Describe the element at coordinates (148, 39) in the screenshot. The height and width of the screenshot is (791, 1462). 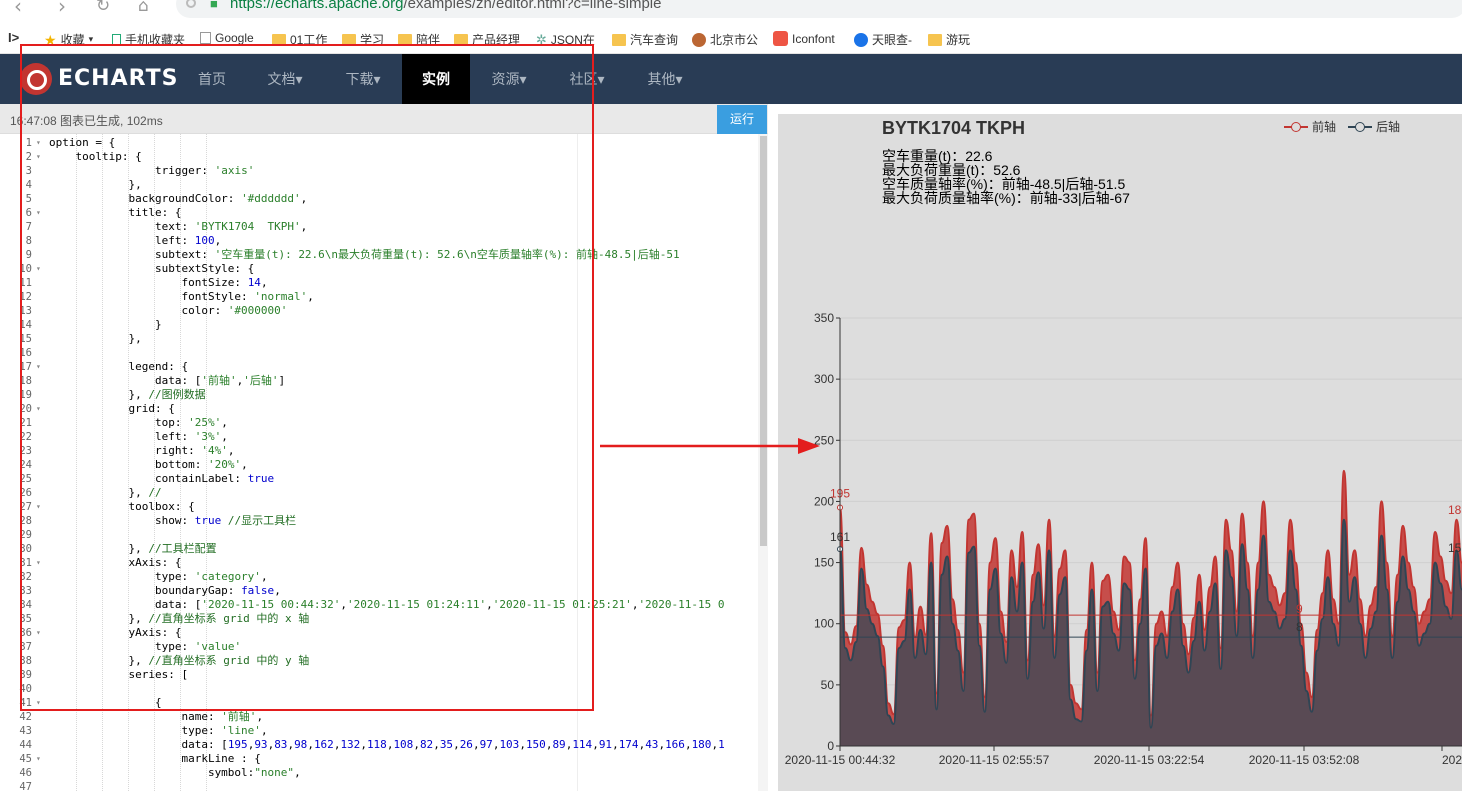
I see `bookmark-item-mobile: 手机收藏夹` at that location.